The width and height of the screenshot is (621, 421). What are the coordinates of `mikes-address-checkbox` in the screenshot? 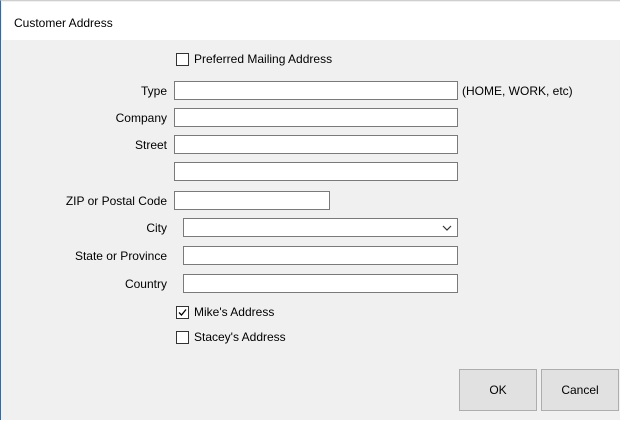 It's located at (182, 312).